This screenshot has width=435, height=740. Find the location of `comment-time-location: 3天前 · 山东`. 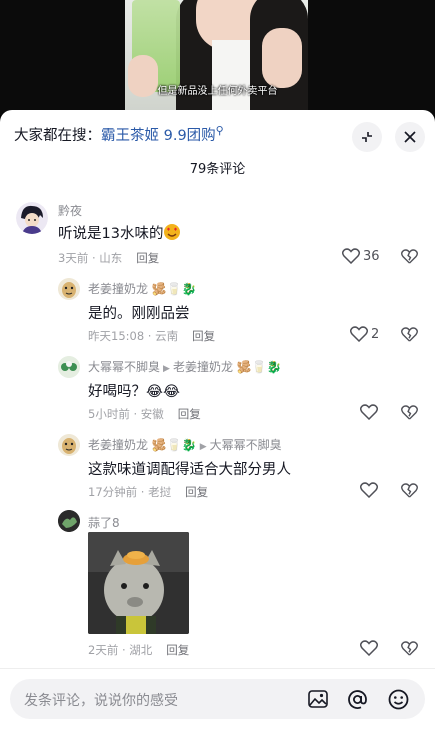

comment-time-location: 3天前 · 山东 is located at coordinates (90, 258).